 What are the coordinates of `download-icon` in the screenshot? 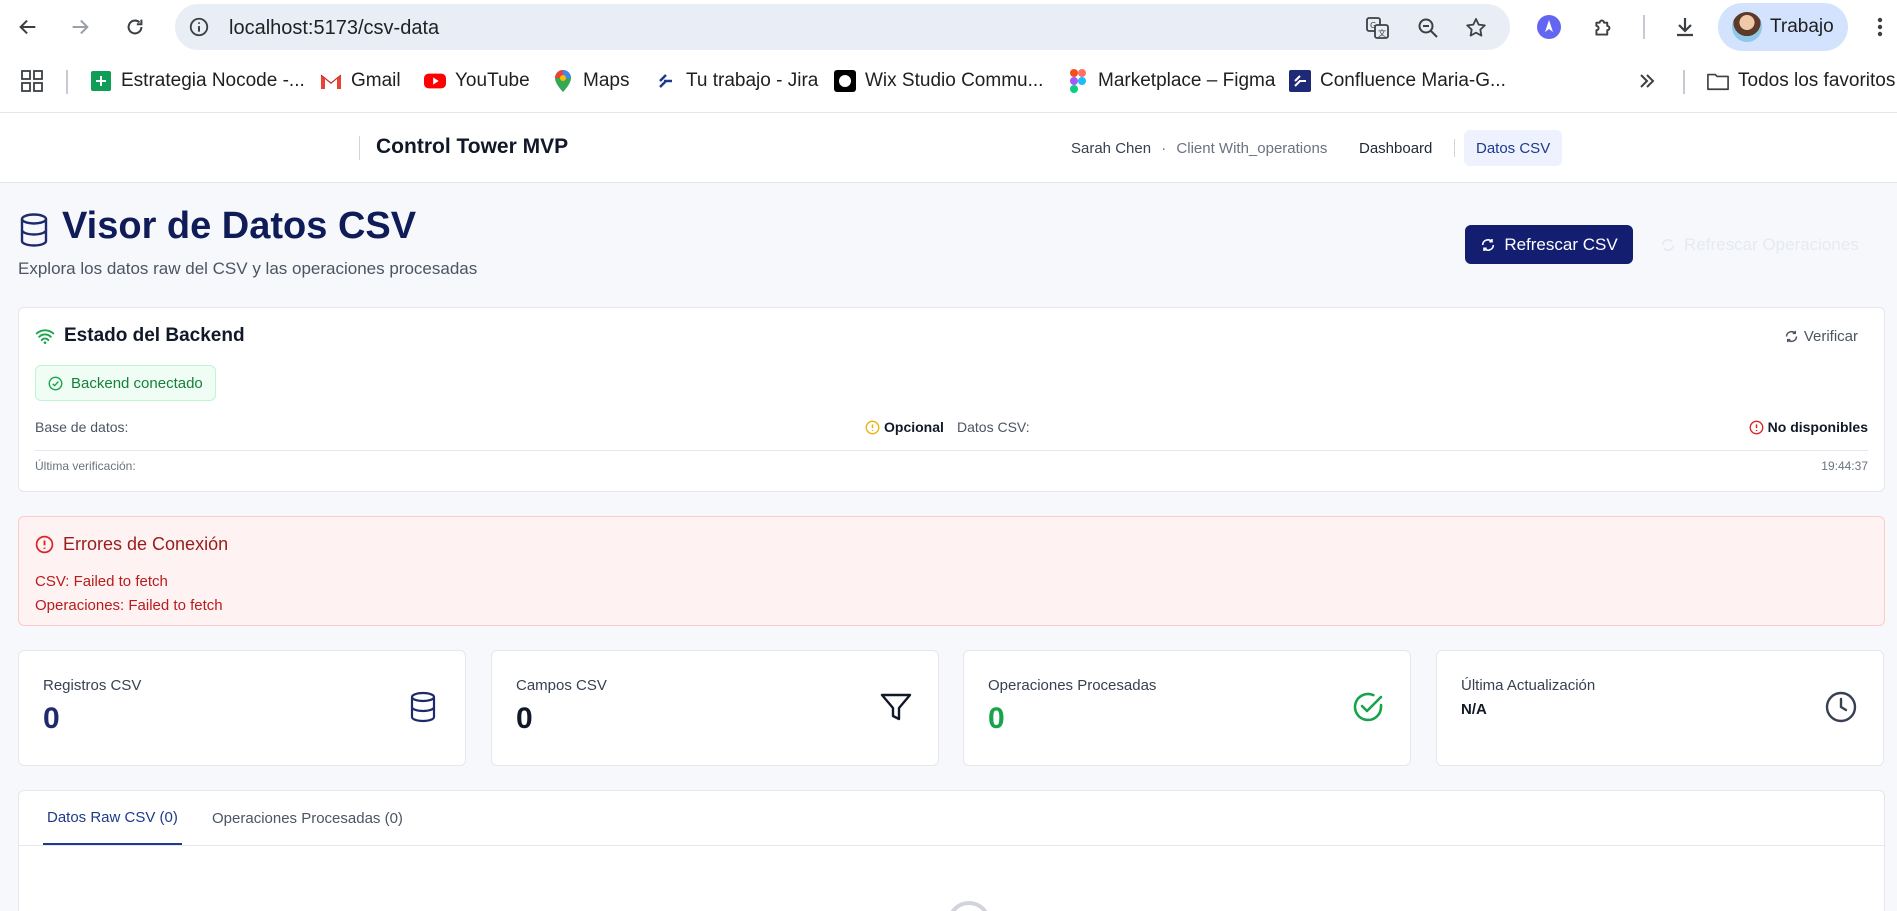 It's located at (1685, 27).